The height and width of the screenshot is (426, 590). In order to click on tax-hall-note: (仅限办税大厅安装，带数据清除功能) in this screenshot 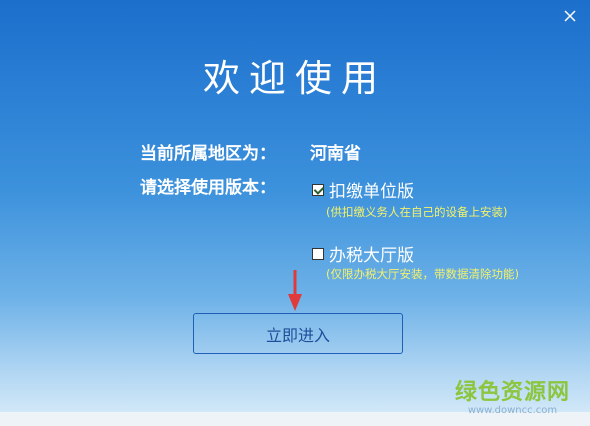, I will do `click(422, 274)`.